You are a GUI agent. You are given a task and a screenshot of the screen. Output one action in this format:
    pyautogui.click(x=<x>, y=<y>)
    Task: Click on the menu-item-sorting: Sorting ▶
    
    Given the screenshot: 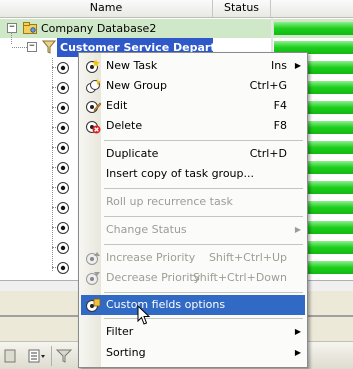 What is the action you would take?
    pyautogui.click(x=193, y=353)
    